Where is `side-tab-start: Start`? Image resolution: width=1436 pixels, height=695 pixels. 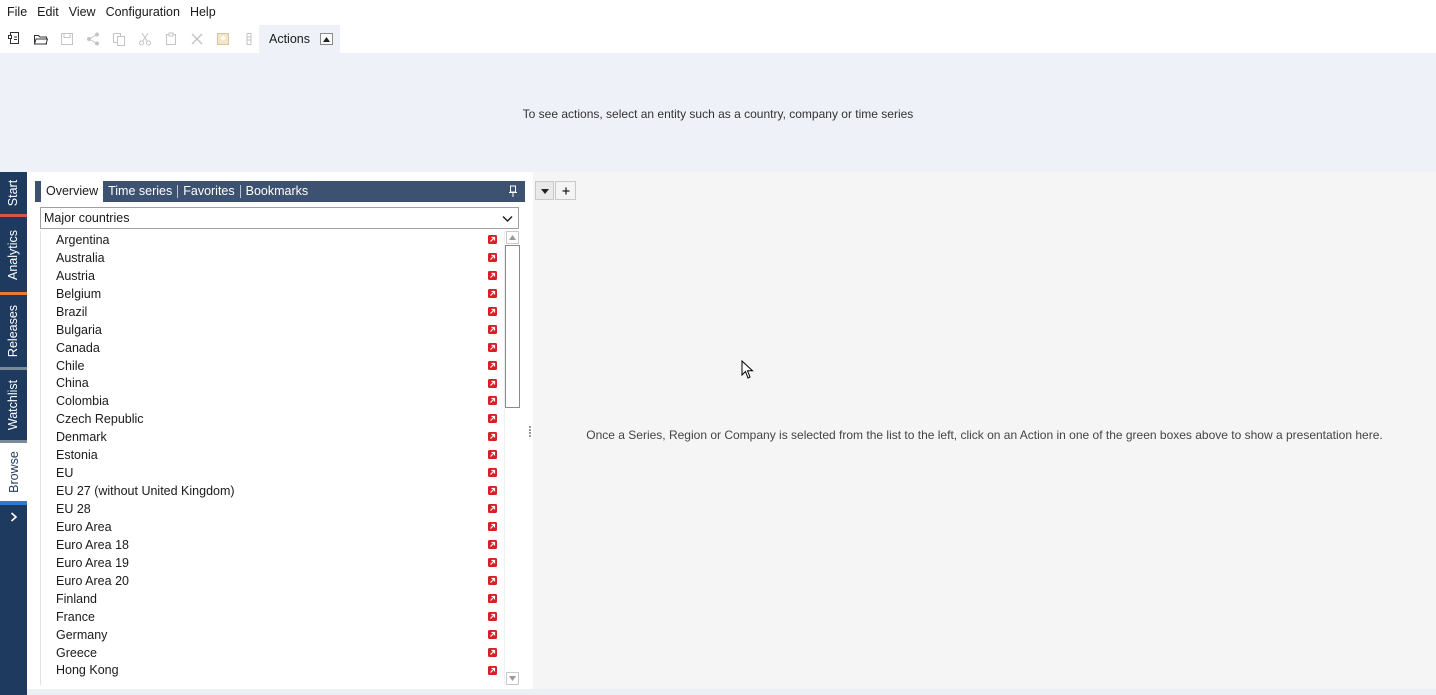 side-tab-start: Start is located at coordinates (13, 193).